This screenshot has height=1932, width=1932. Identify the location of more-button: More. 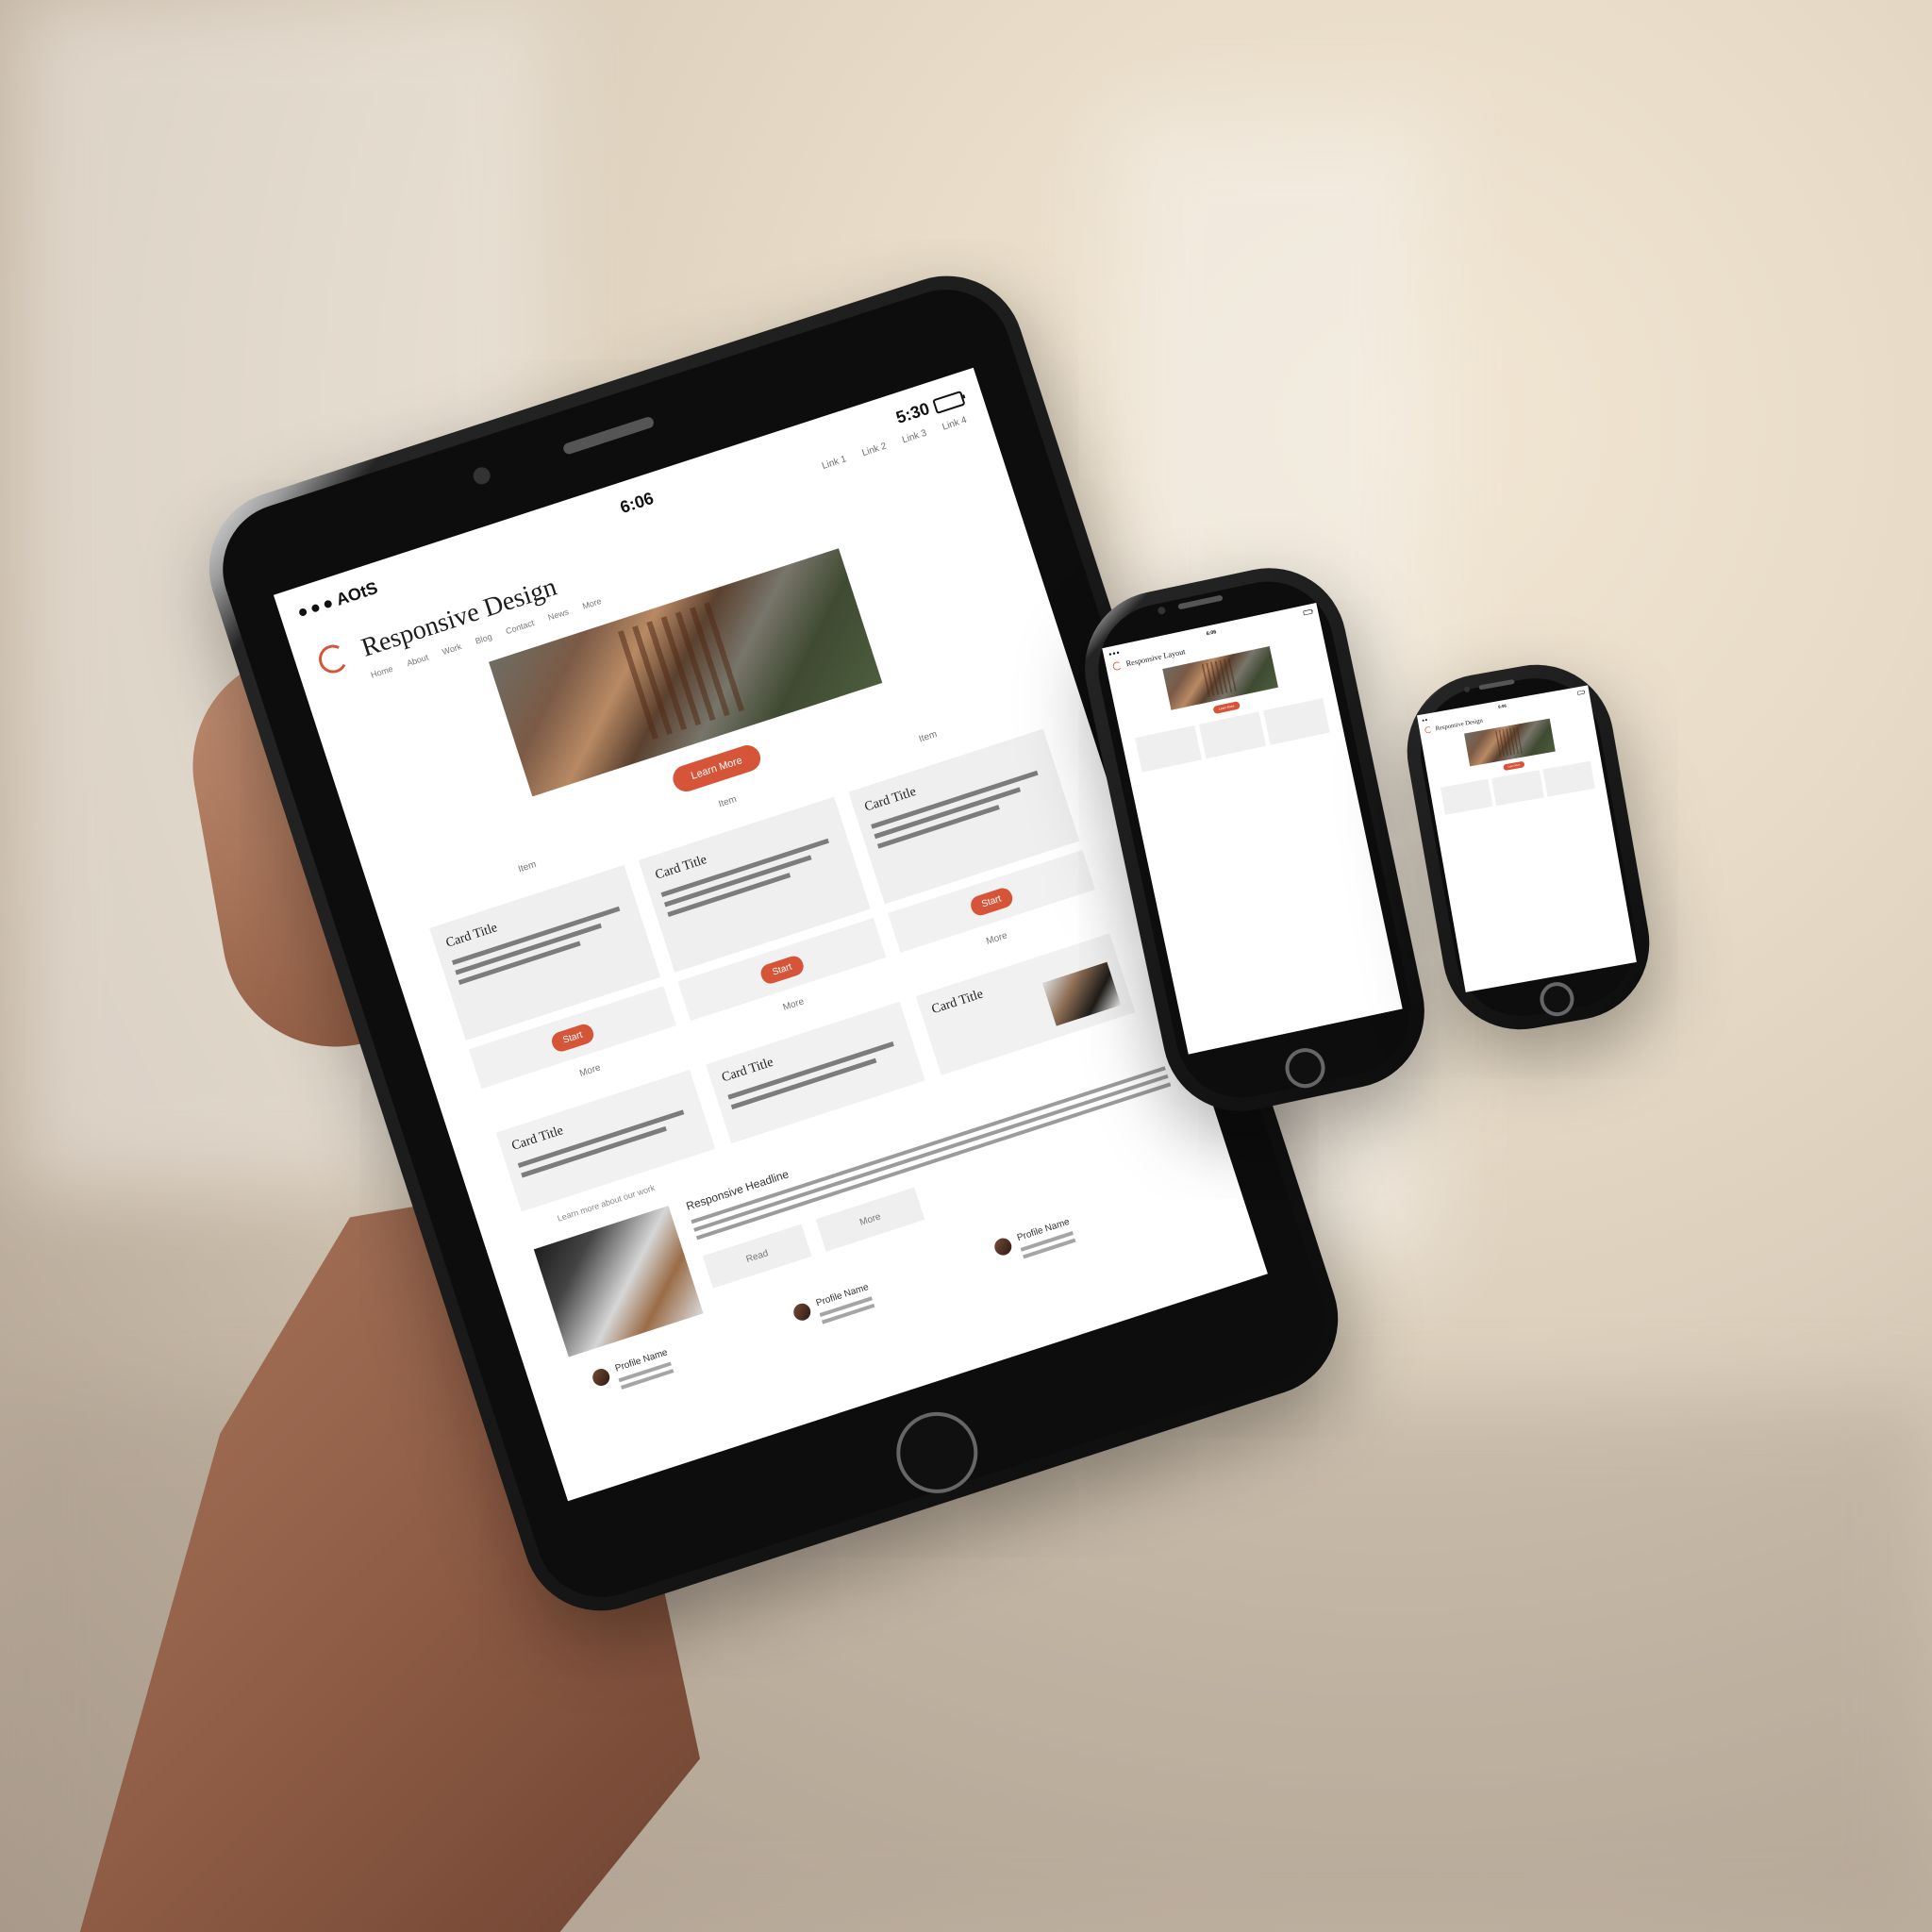
(870, 1219).